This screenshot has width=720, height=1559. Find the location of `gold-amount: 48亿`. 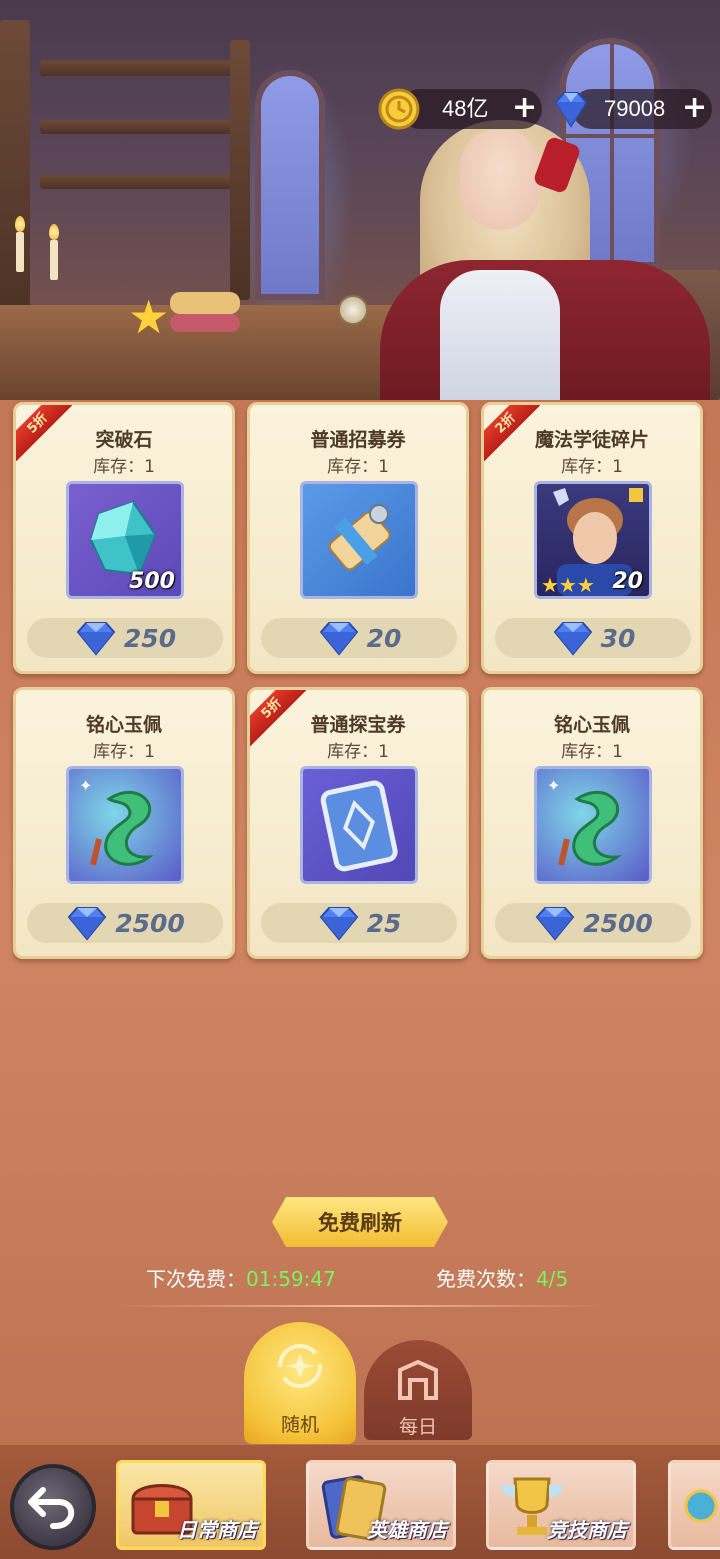

gold-amount: 48亿 is located at coordinates (465, 108).